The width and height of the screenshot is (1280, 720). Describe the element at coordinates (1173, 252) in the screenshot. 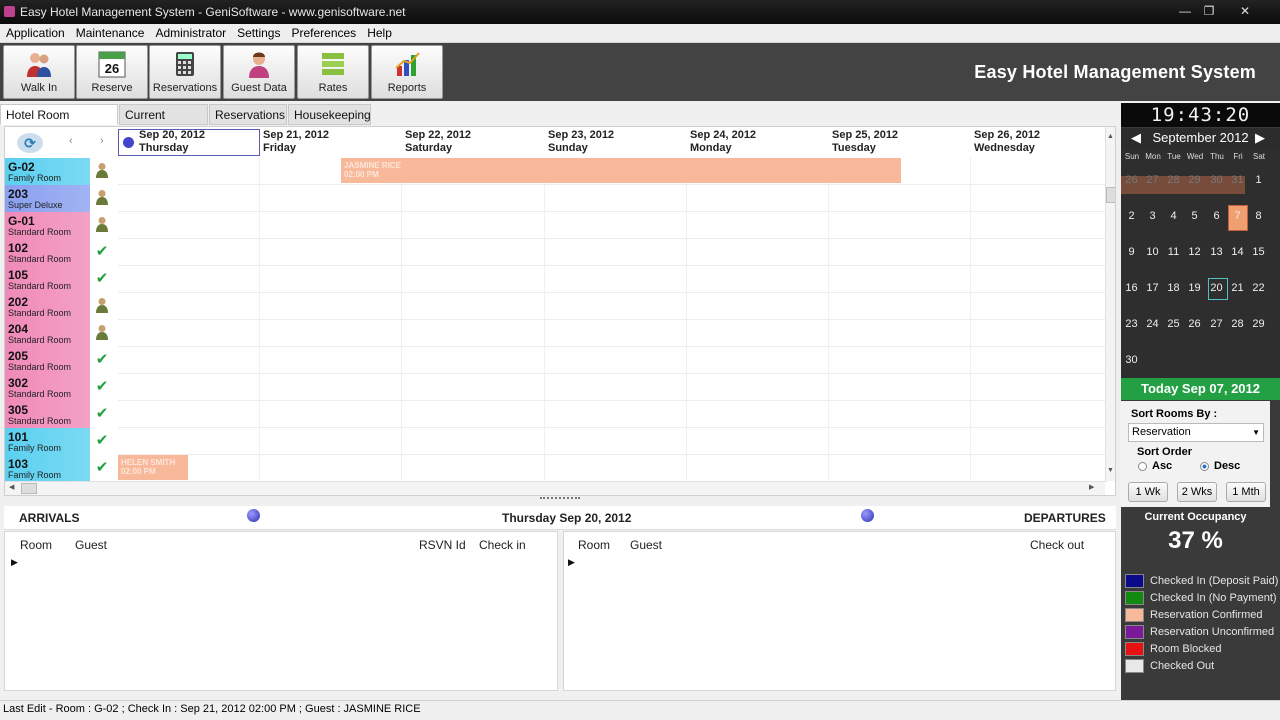

I see `calendar-day: 11` at that location.